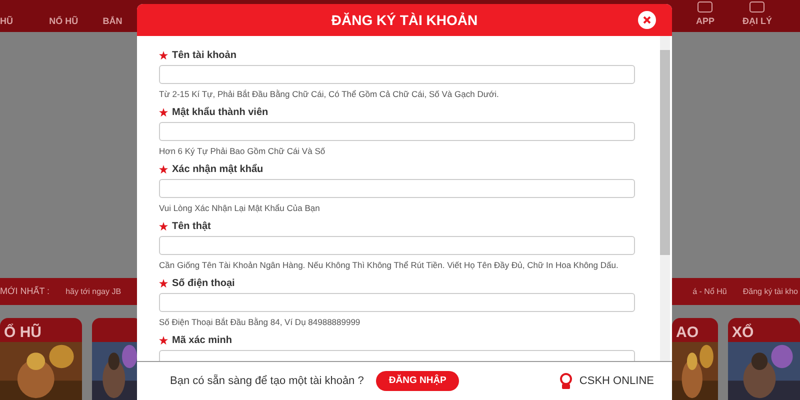 This screenshot has height=400, width=800. Describe the element at coordinates (267, 381) in the screenshot. I see `account-prompt: Bạn có sẵn sàng để tạo một tài khoản ?` at that location.